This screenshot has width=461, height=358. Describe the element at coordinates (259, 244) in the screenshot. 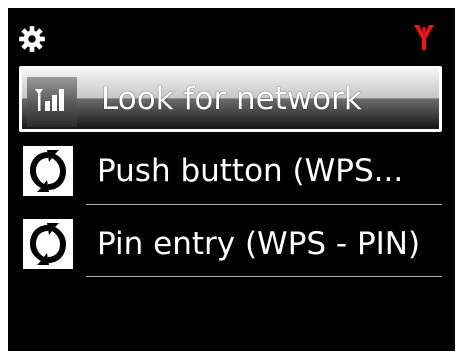

I see `menu-item-label: Pin entry (WPS - PIN)` at that location.